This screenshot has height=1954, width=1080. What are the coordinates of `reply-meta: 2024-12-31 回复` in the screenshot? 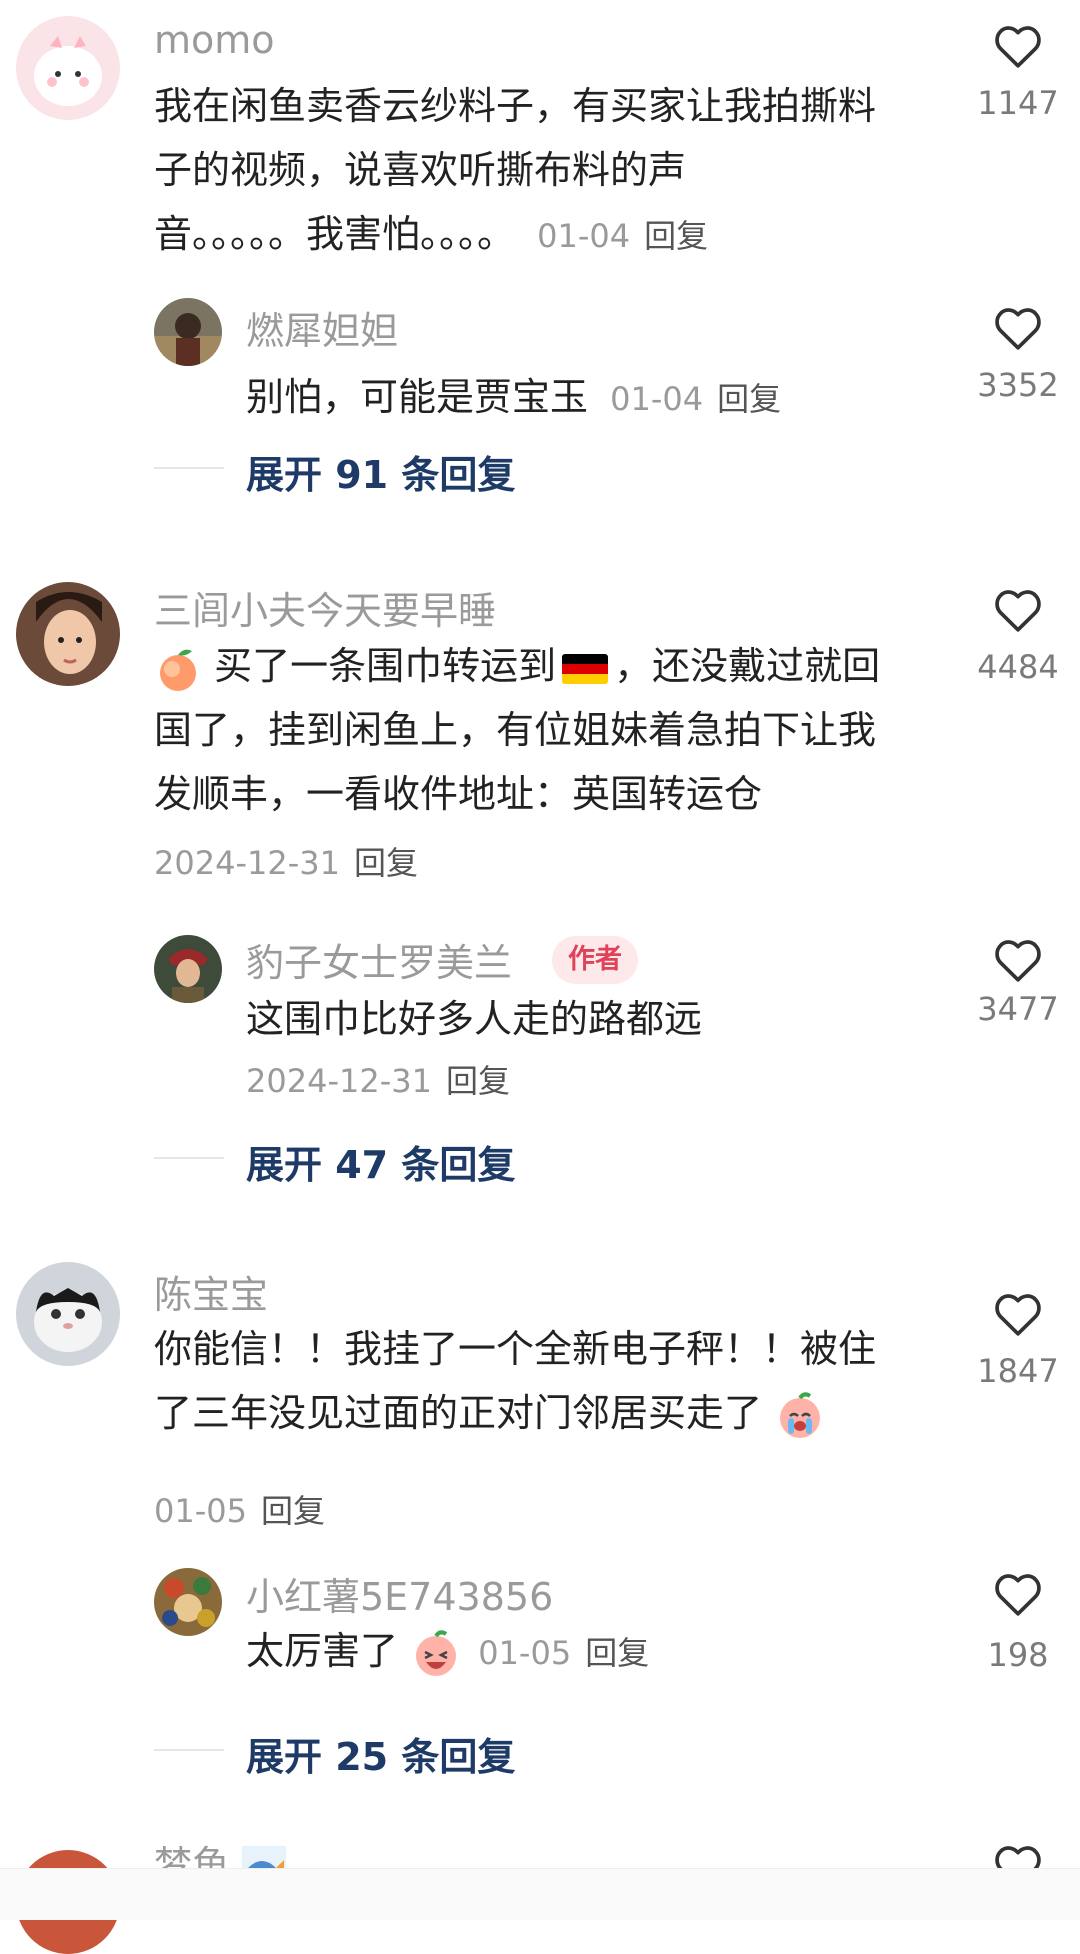 It's located at (378, 1079).